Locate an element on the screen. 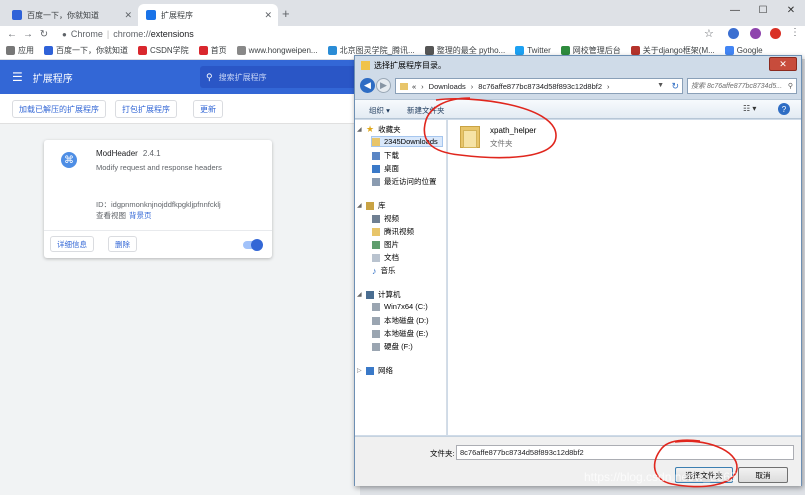 The width and height of the screenshot is (805, 495). nav-label: 腾讯视频 is located at coordinates (399, 231).